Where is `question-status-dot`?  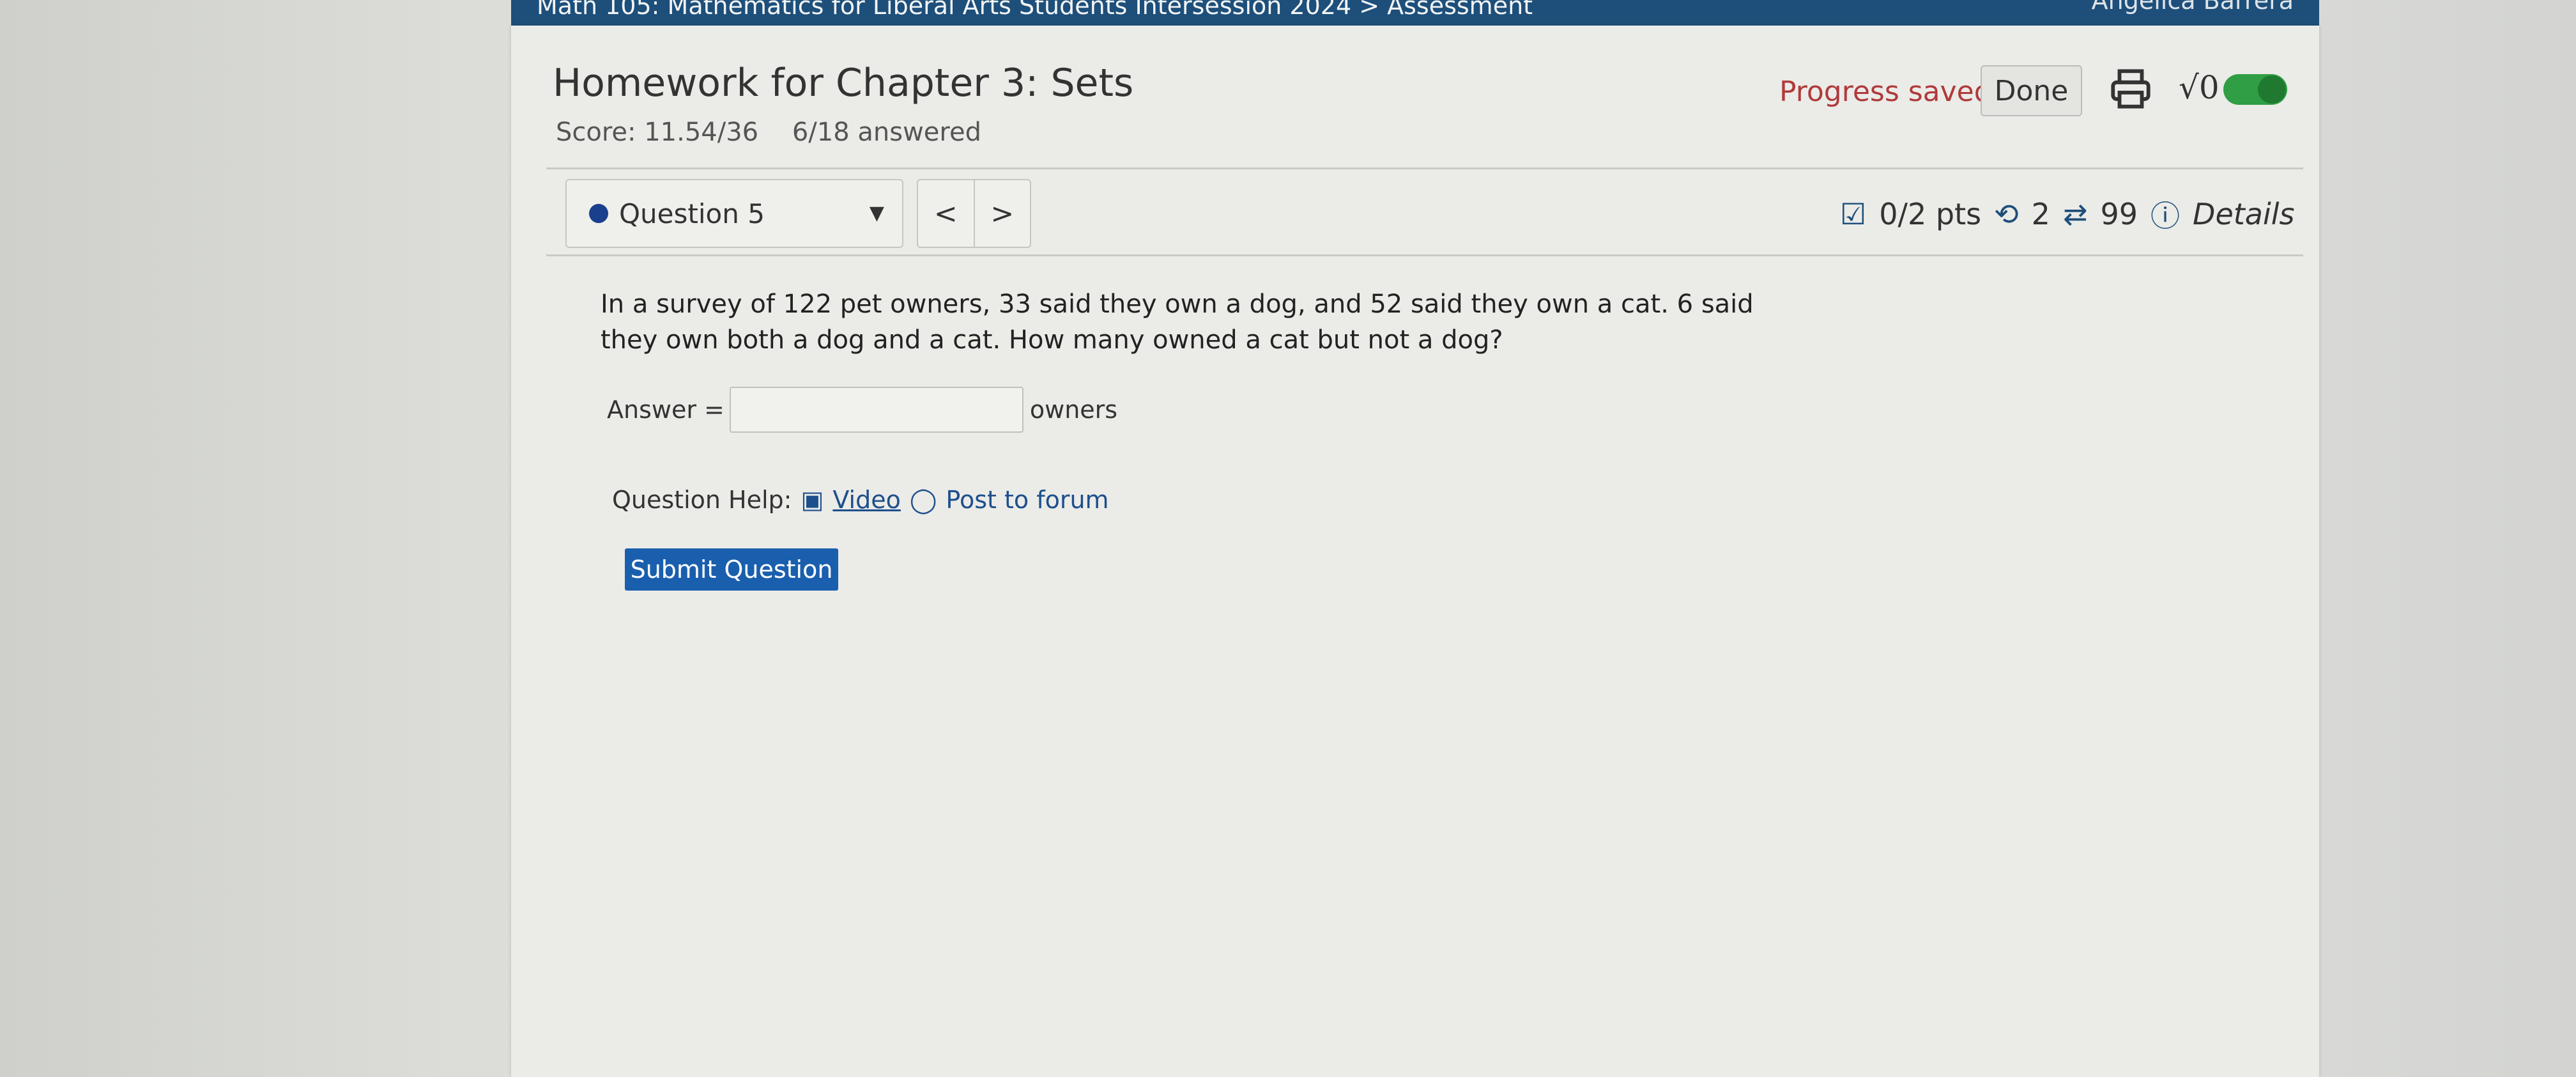
question-status-dot is located at coordinates (598, 213).